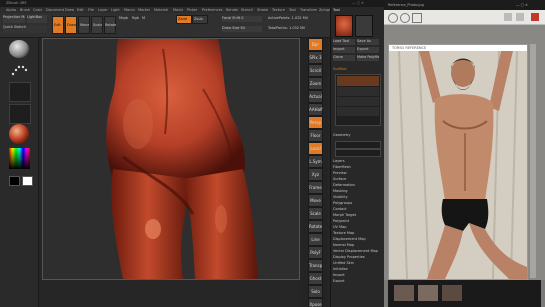 Image resolution: width=545 pixels, height=307 pixels. What do you see at coordinates (522, 5) in the screenshot?
I see `photo-window-controls: — ▢ ✕` at bounding box center [522, 5].